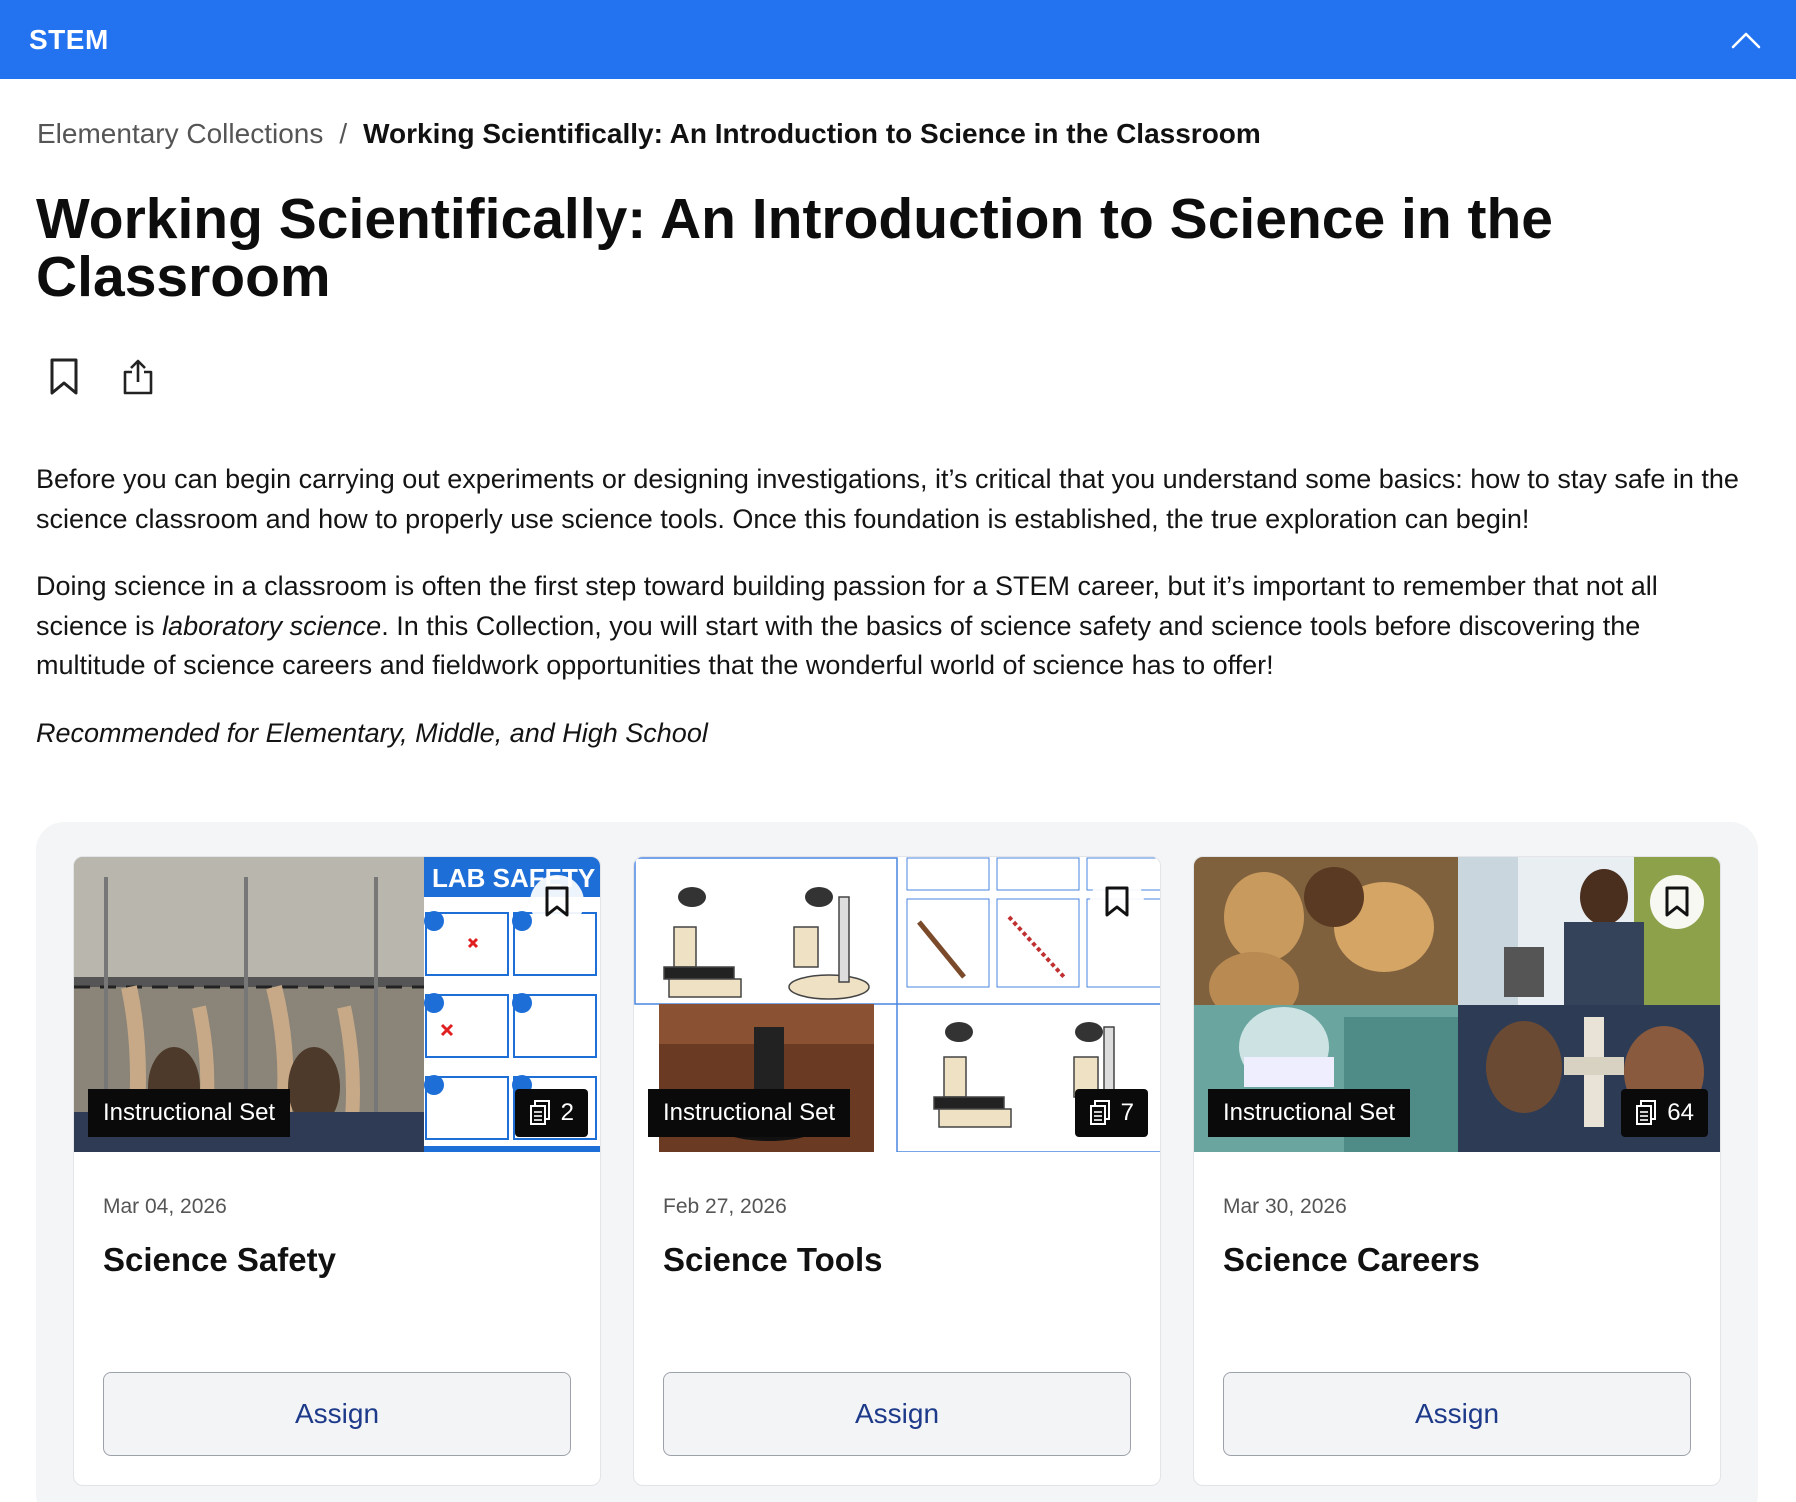  Describe the element at coordinates (772, 1260) in the screenshot. I see `card-title: Science Tools` at that location.